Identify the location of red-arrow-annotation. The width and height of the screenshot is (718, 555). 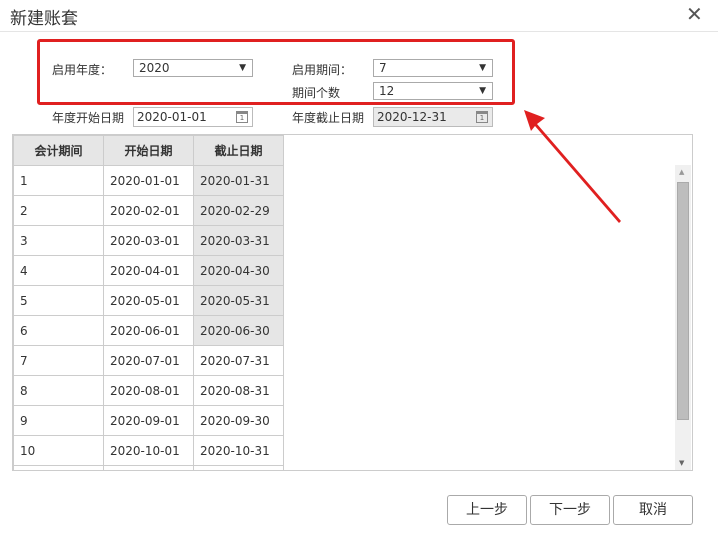
(572, 166).